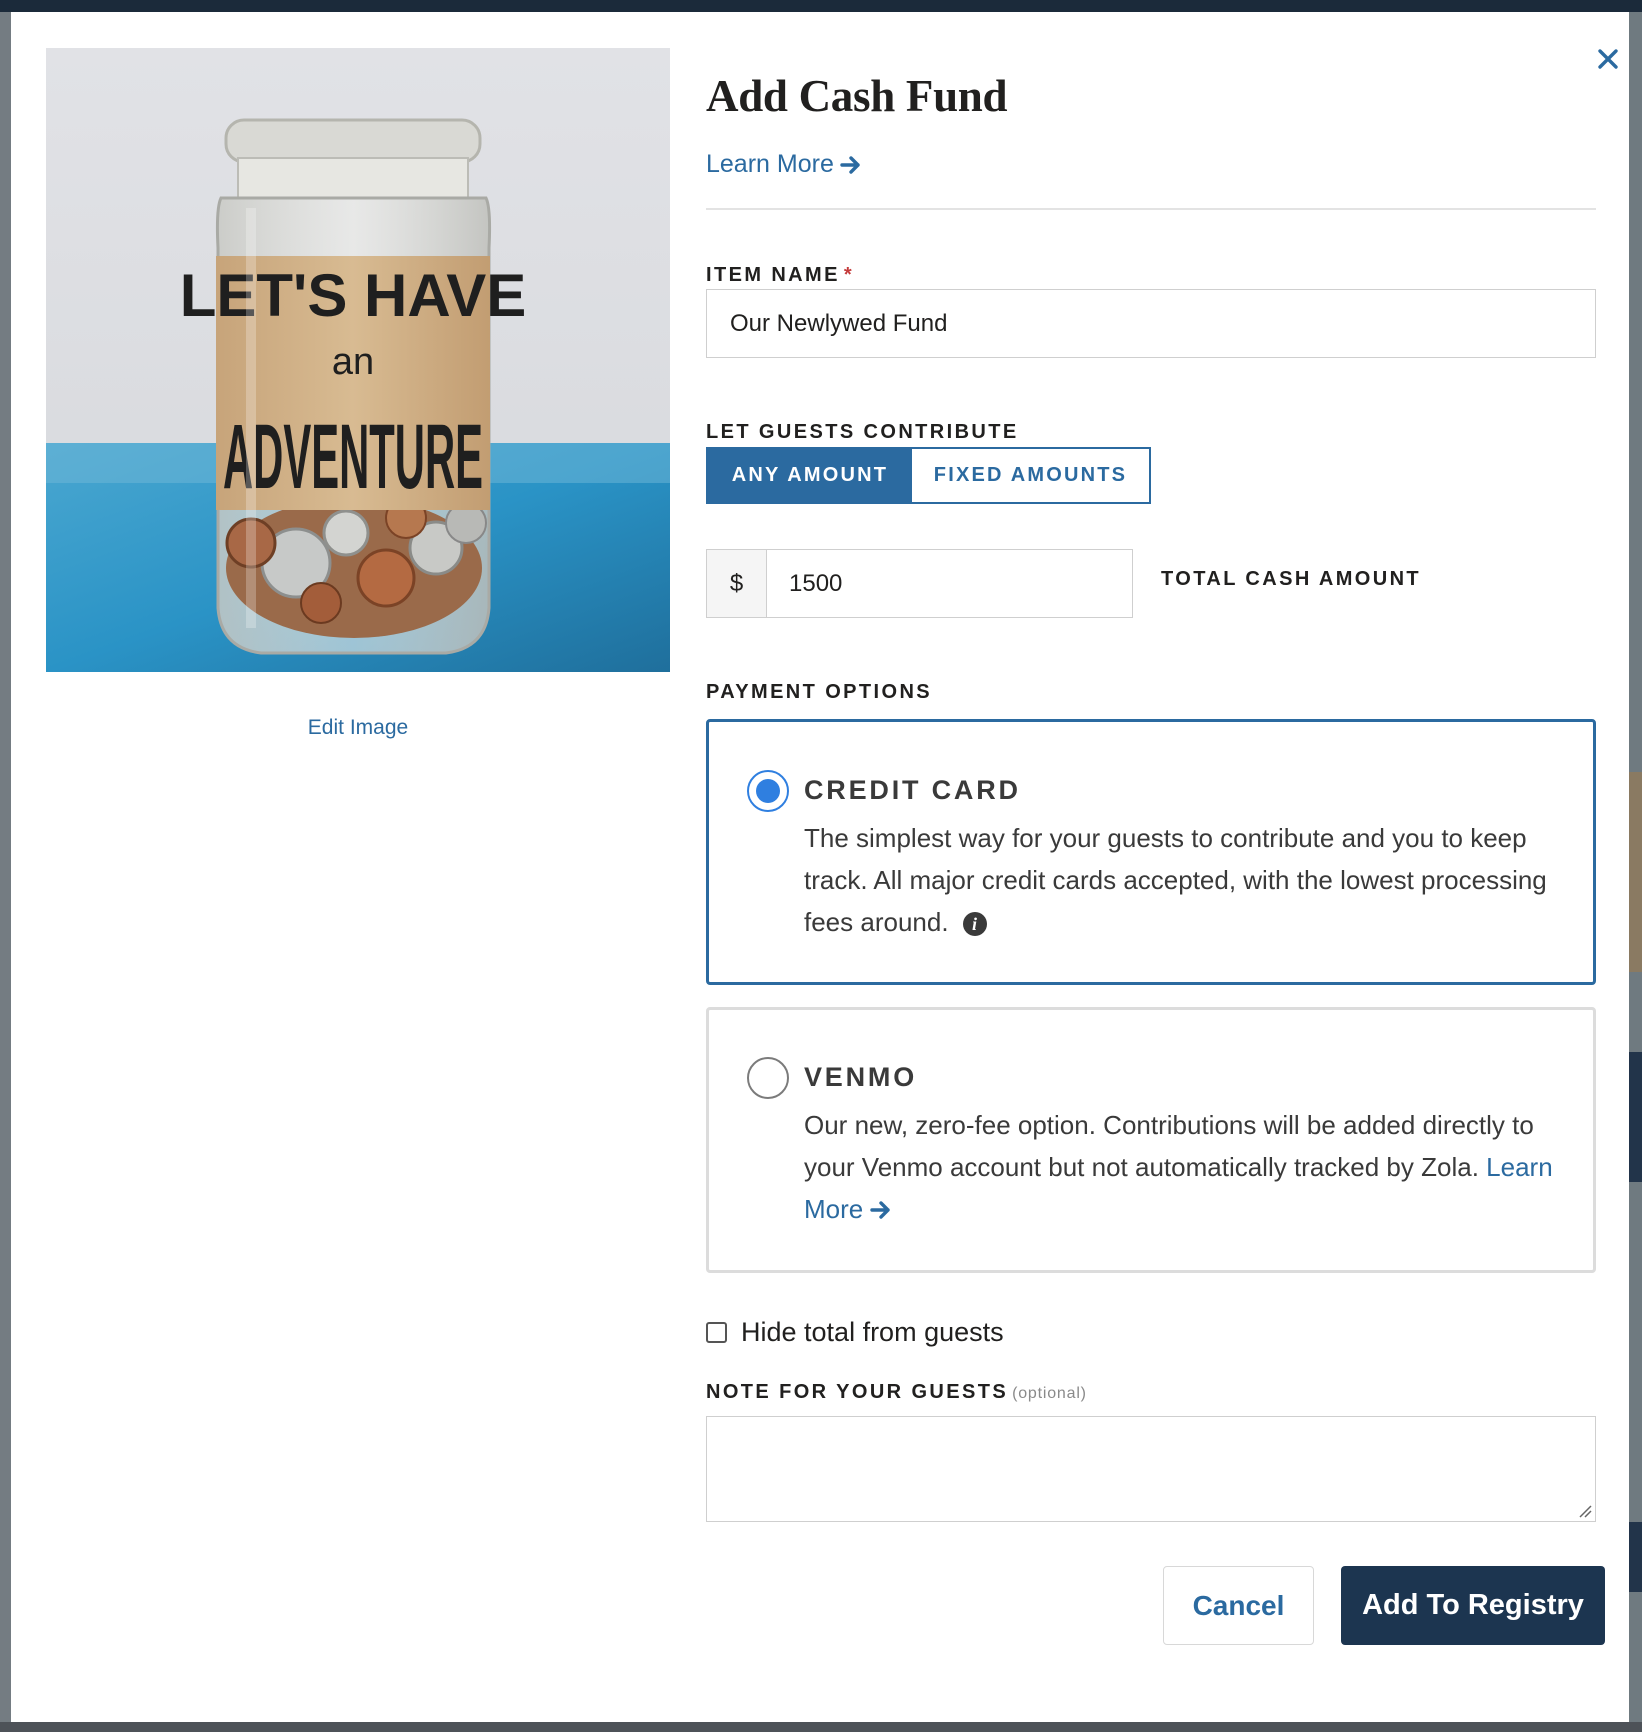  What do you see at coordinates (768, 791) in the screenshot?
I see `credit-card-radio` at bounding box center [768, 791].